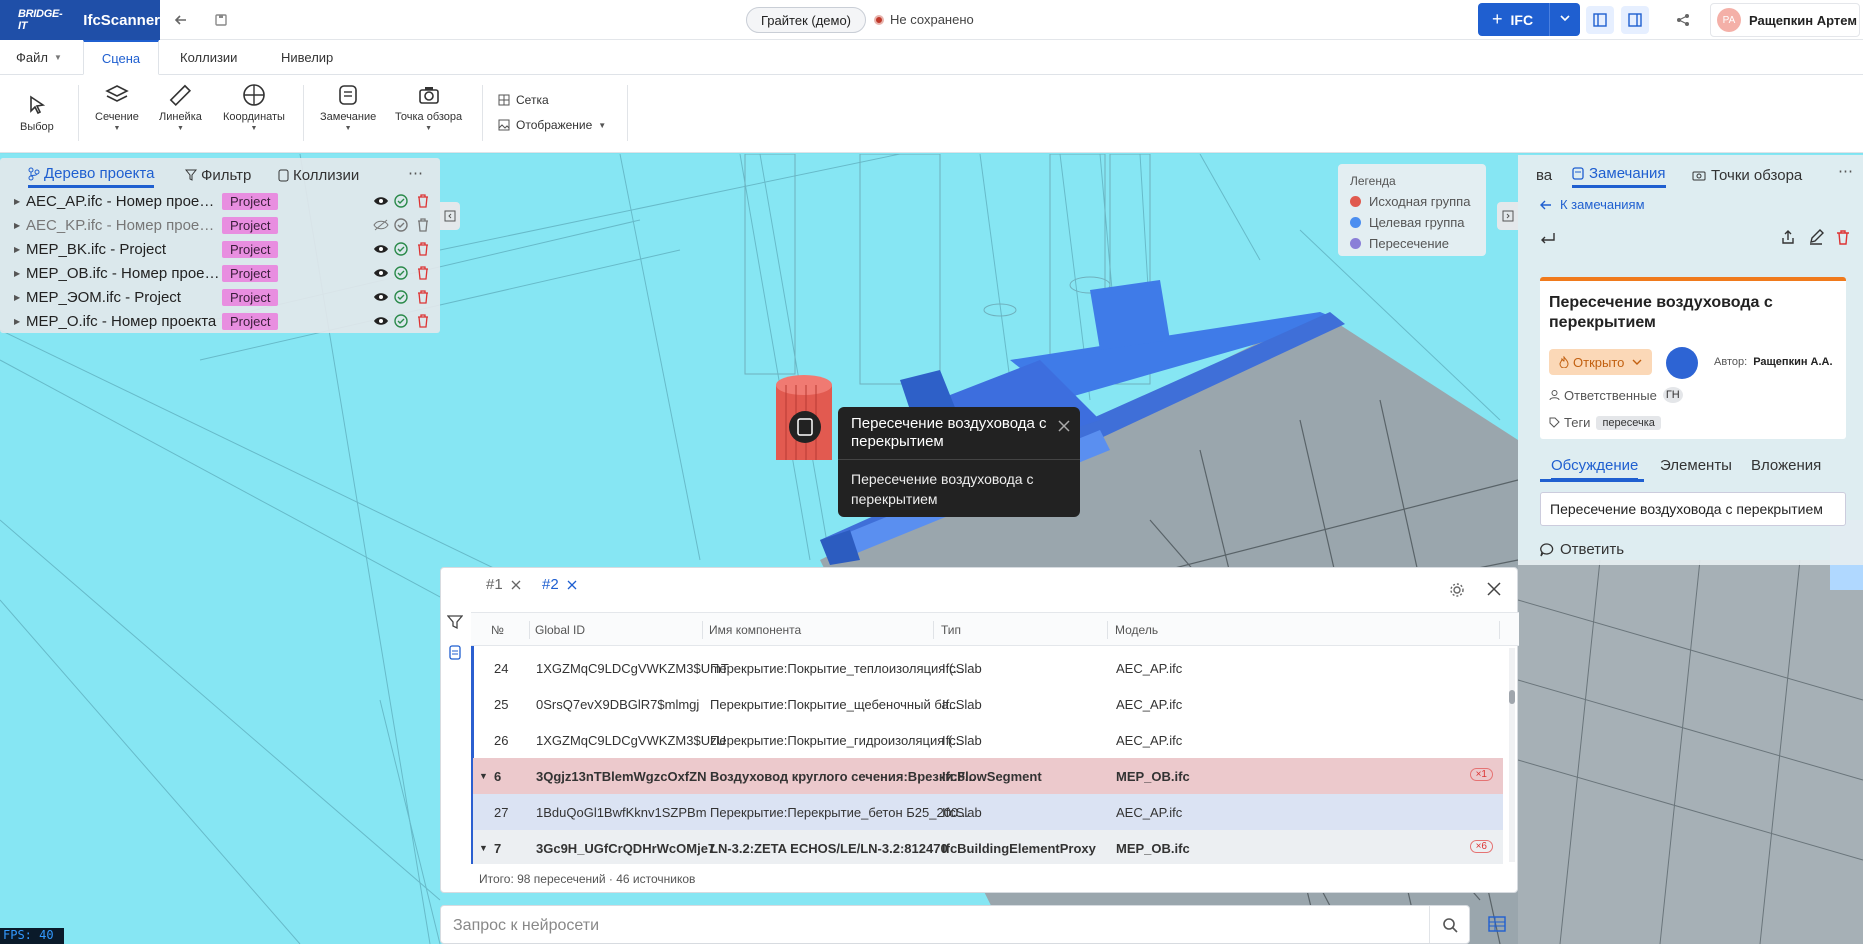 The width and height of the screenshot is (1863, 944). I want to click on grid-toggle: Сетка, so click(523, 100).